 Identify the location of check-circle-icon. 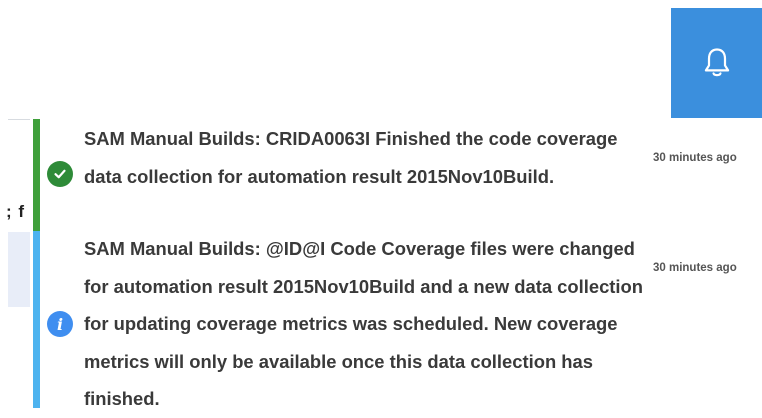
(60, 174).